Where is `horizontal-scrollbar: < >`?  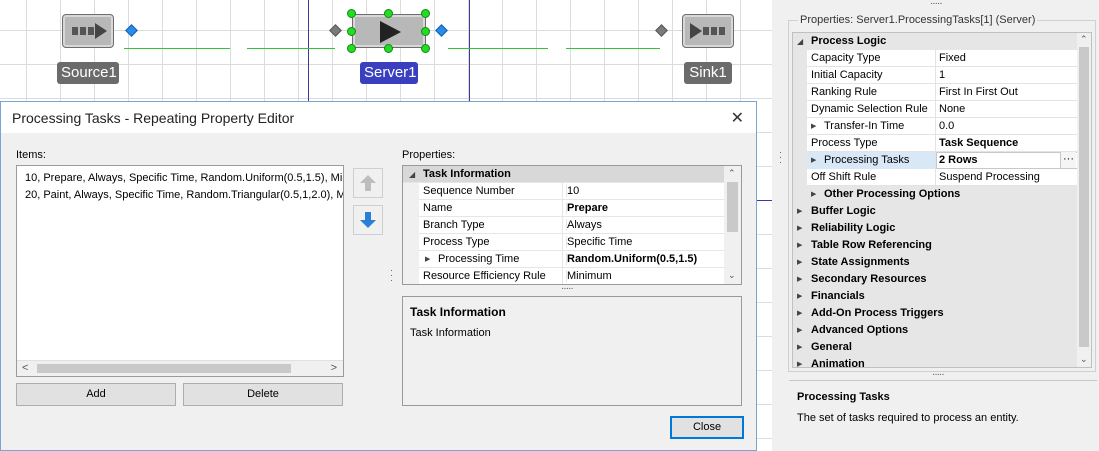 horizontal-scrollbar: < > is located at coordinates (180, 368).